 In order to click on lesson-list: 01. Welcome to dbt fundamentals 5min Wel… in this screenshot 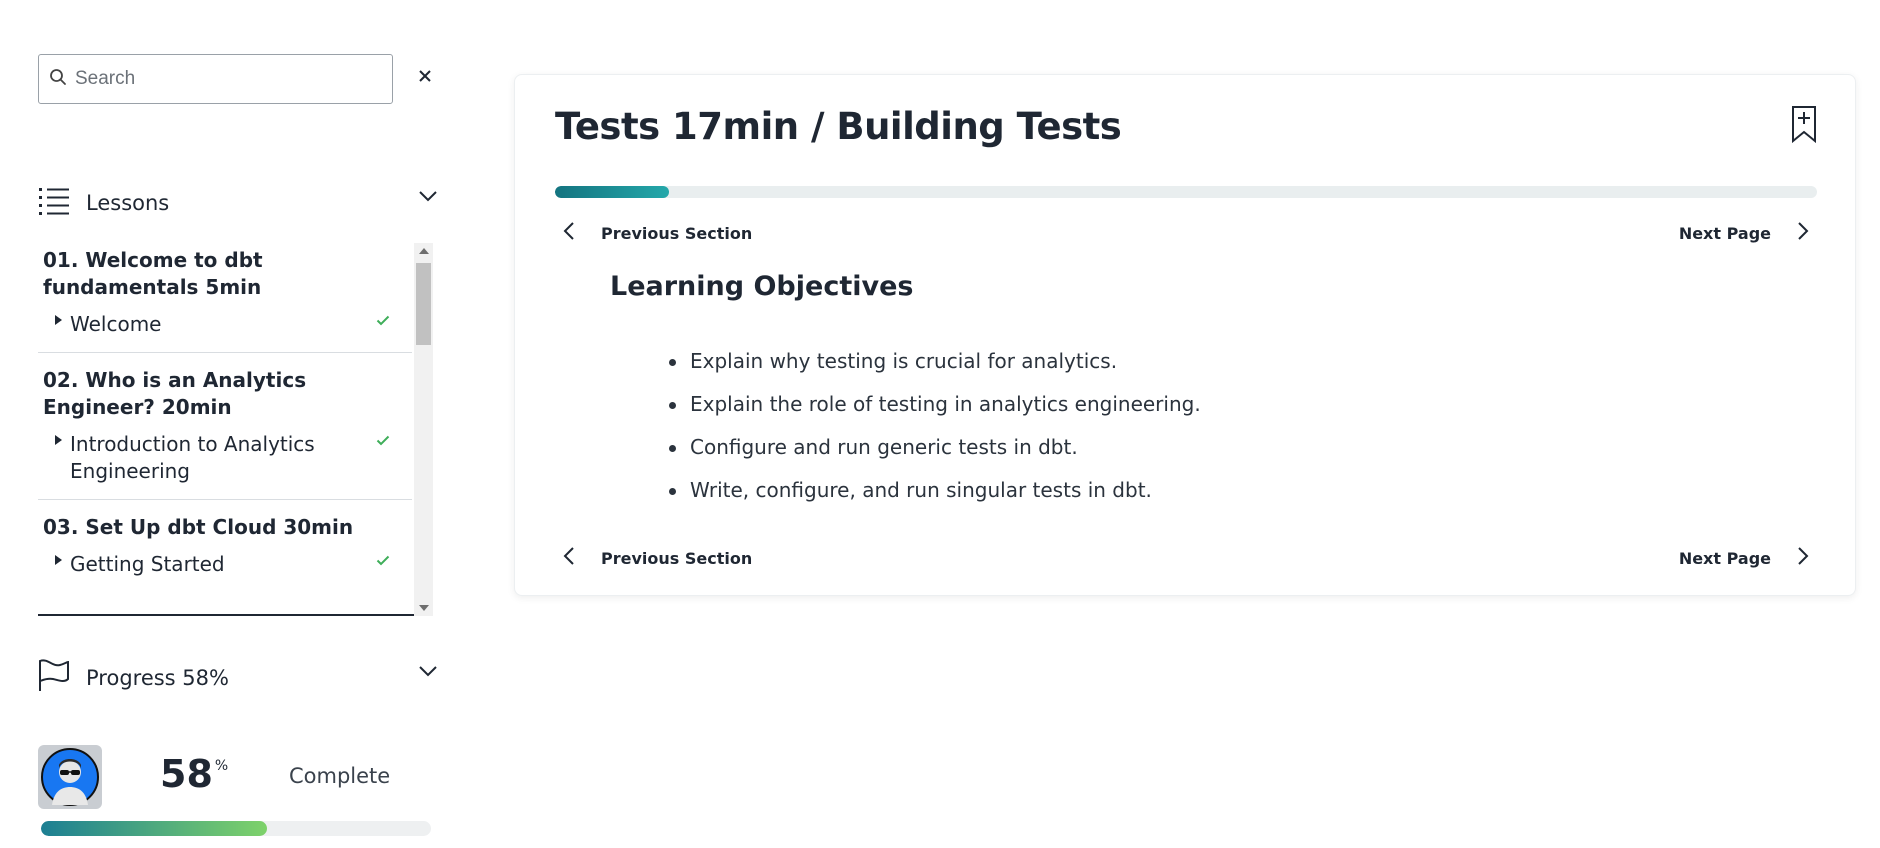, I will do `click(235, 429)`.